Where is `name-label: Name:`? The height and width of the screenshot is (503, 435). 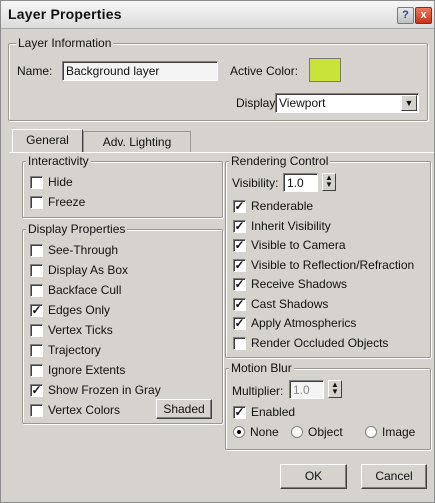 name-label: Name: is located at coordinates (35, 71).